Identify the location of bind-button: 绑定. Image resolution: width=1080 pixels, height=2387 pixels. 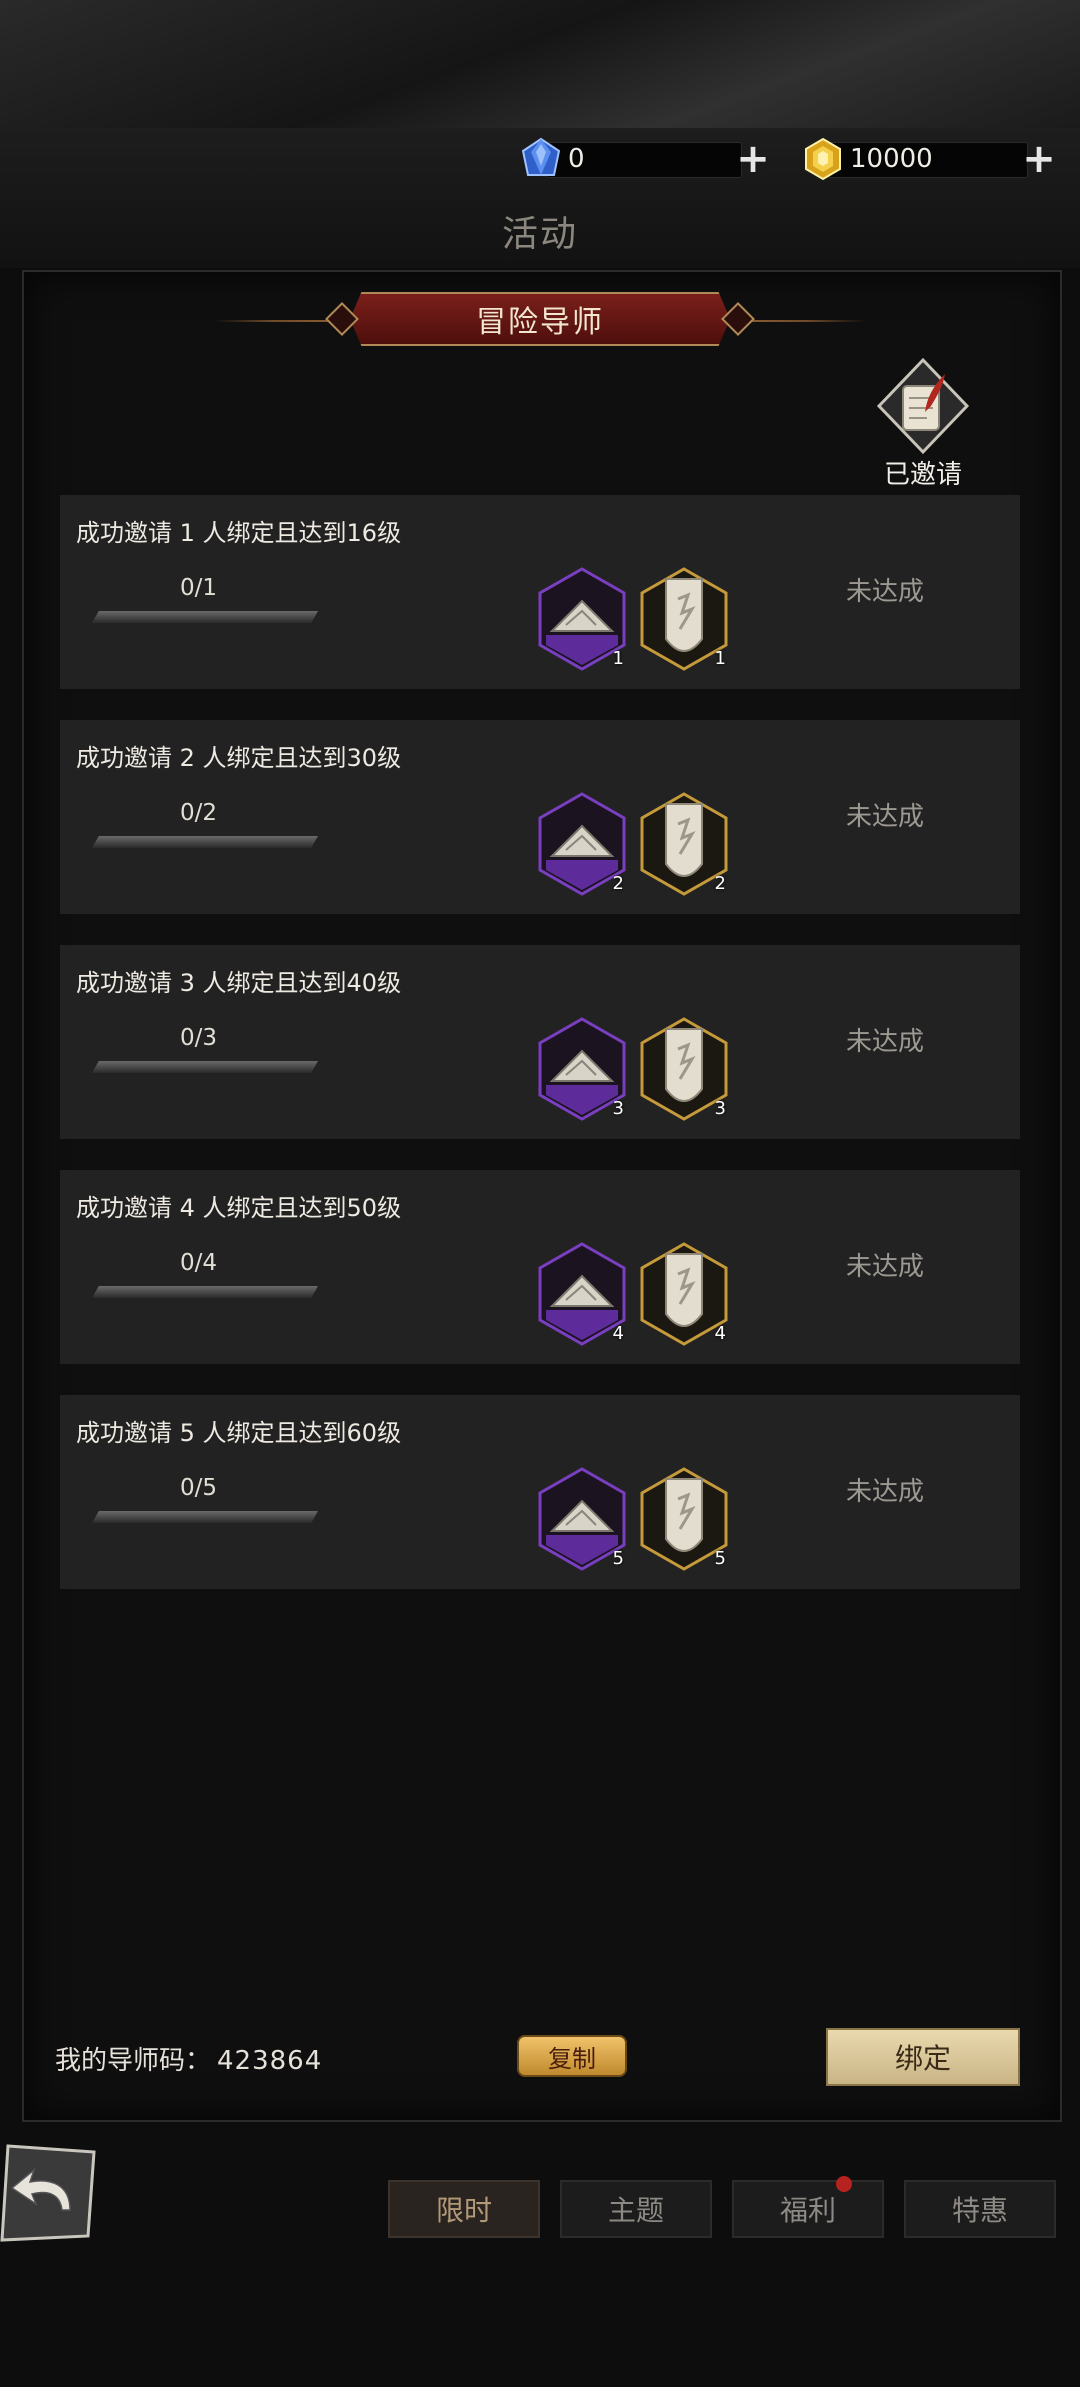
(923, 2057).